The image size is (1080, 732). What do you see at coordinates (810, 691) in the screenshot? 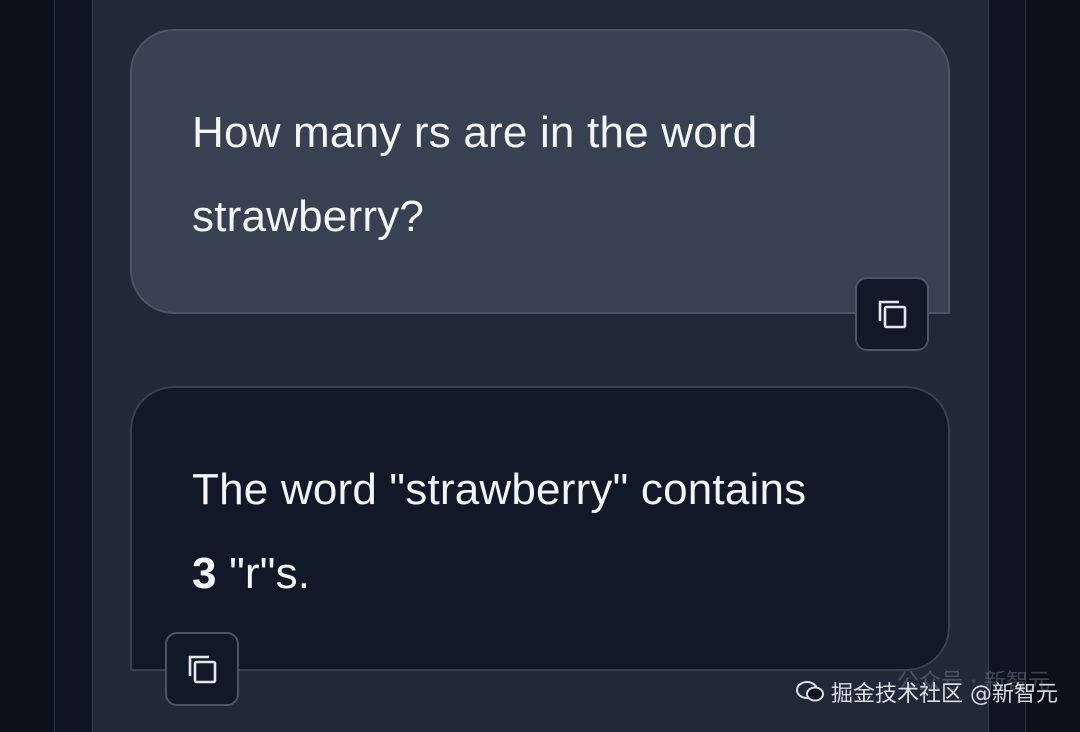
I see `wechat-icon` at bounding box center [810, 691].